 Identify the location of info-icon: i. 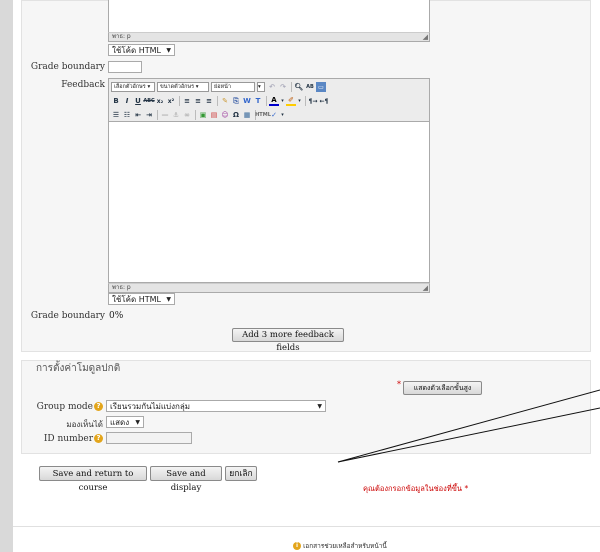
(297, 546).